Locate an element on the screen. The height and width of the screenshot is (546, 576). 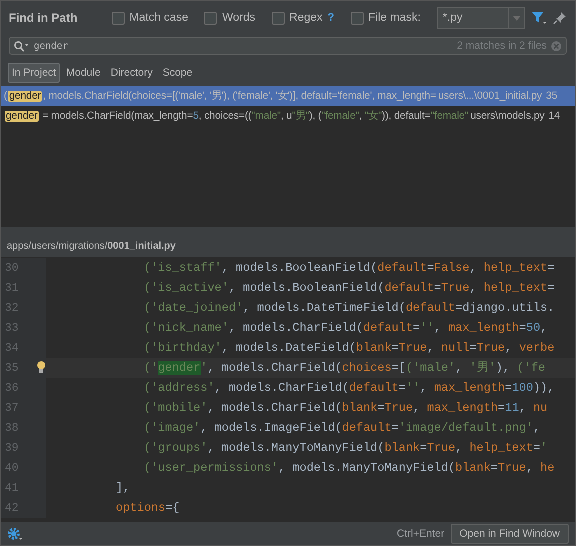
scope-tab: In Project is located at coordinates (34, 73).